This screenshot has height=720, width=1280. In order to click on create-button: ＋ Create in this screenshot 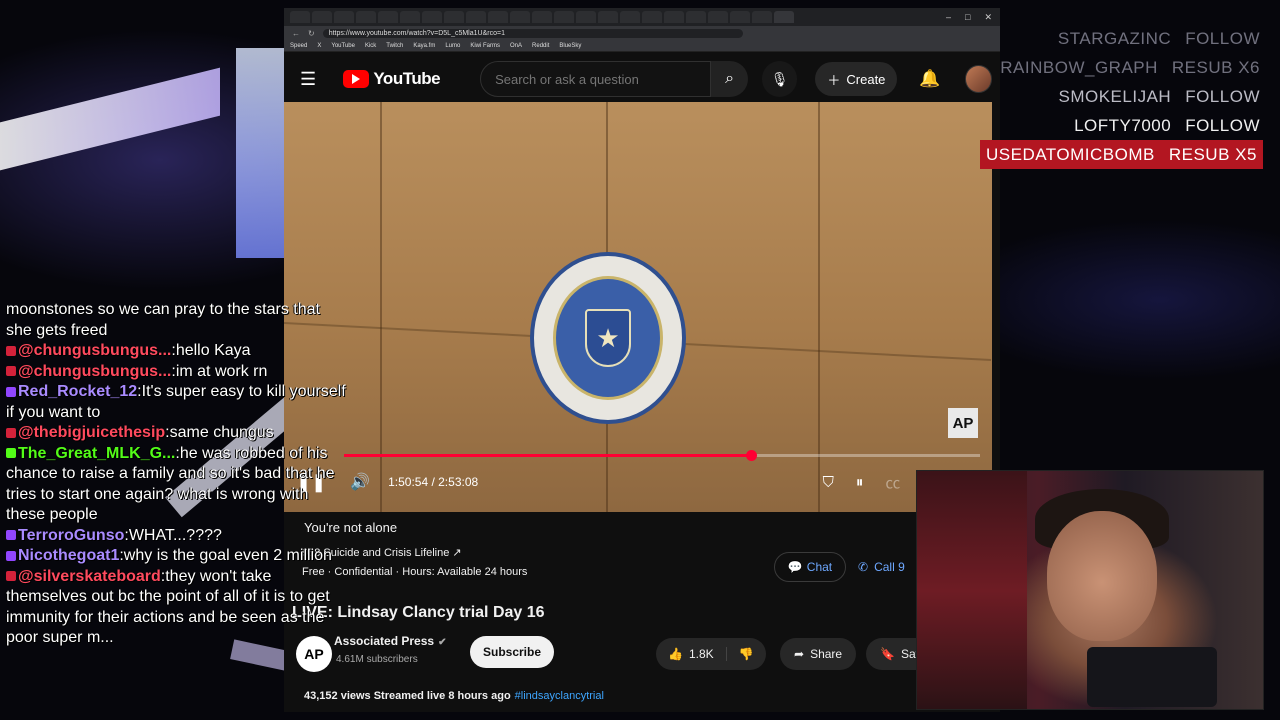, I will do `click(856, 79)`.